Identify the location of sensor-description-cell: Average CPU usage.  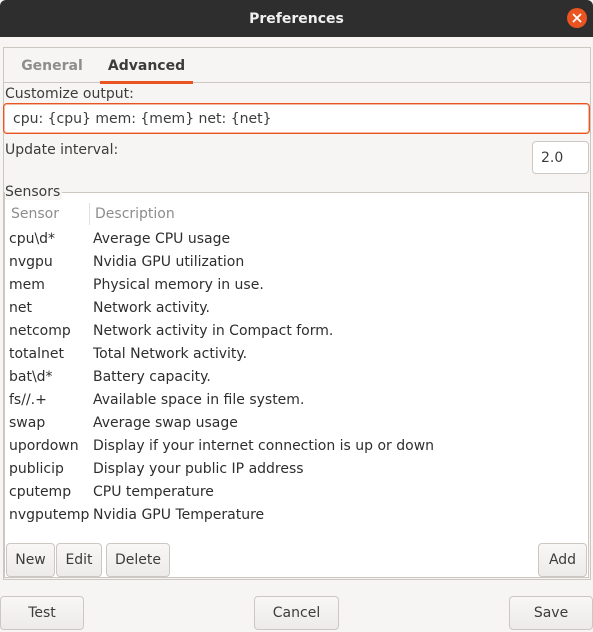
(162, 238).